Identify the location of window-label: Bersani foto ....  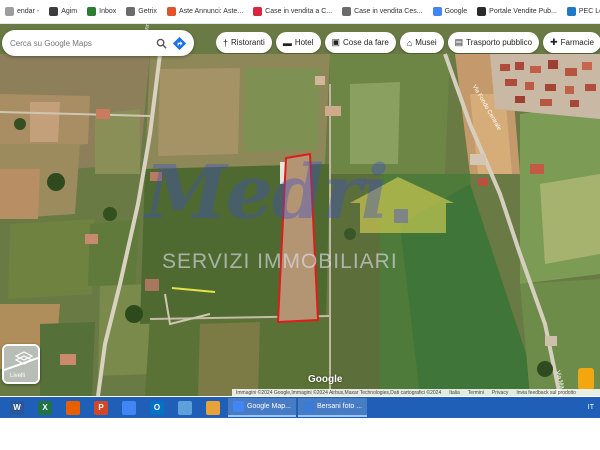
(339, 406).